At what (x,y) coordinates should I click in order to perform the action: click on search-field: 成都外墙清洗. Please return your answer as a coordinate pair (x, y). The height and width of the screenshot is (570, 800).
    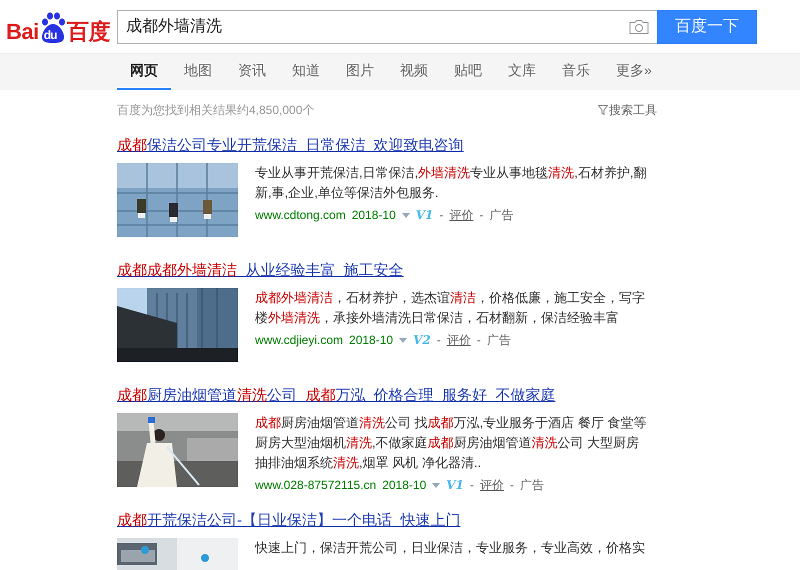
    Looking at the image, I should click on (387, 27).